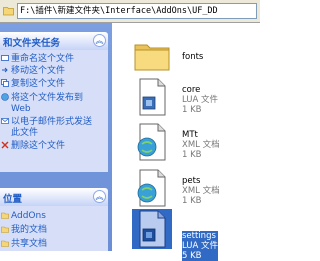 This screenshot has width=320, height=261. Describe the element at coordinates (137, 11) in the screenshot. I see `address-input: F:\插件\新建文件夹\Interface\AddOns\UF_DD` at that location.